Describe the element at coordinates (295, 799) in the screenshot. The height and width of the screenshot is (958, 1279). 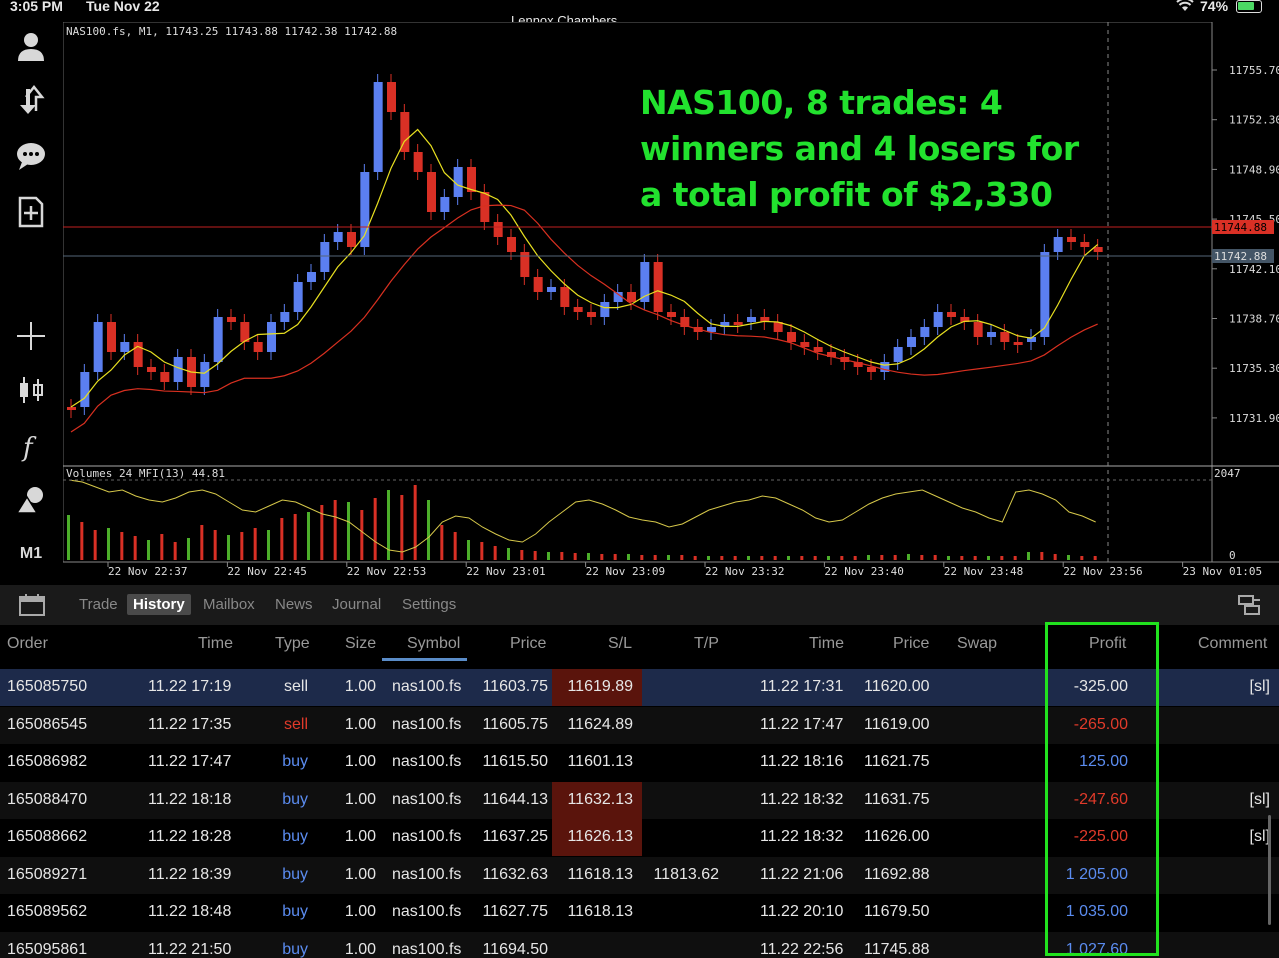
I see `cell-type: buy` at that location.